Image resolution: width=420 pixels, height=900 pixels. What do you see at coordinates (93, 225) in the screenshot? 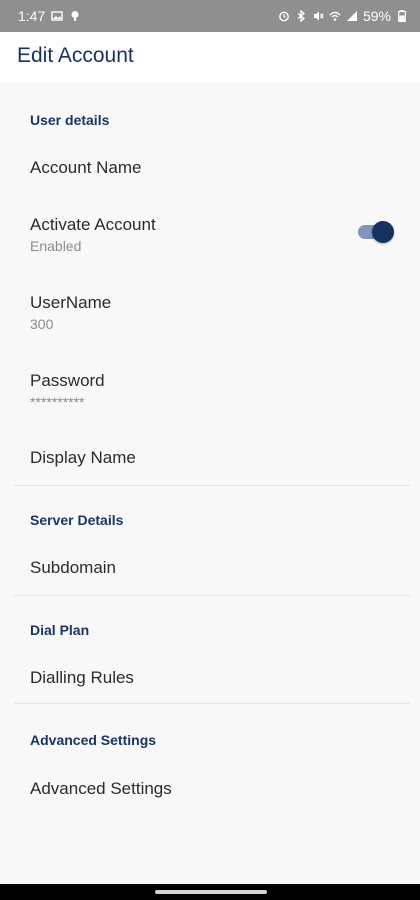
I see `activate-account-title: Activate Account` at bounding box center [93, 225].